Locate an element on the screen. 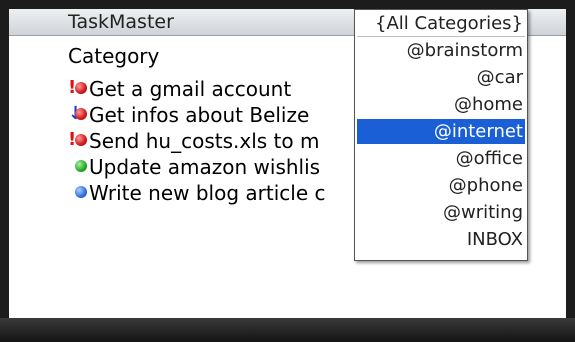 The image size is (575, 342). status-blue-icon is located at coordinates (81, 192).